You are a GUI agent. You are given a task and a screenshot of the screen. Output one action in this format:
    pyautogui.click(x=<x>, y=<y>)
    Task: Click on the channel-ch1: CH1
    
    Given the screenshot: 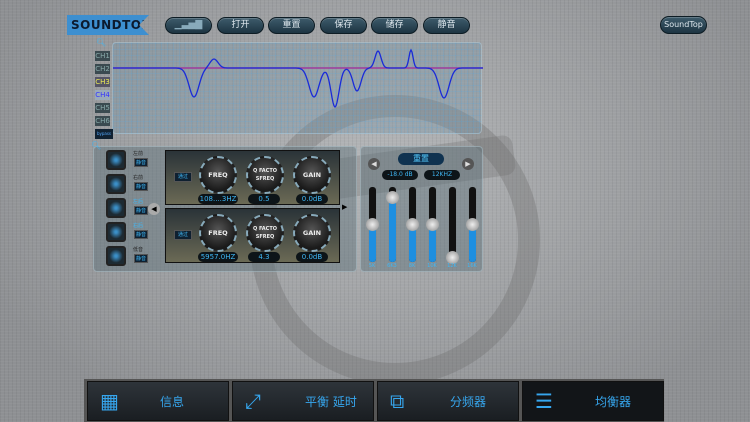 What is the action you would take?
    pyautogui.click(x=102, y=56)
    